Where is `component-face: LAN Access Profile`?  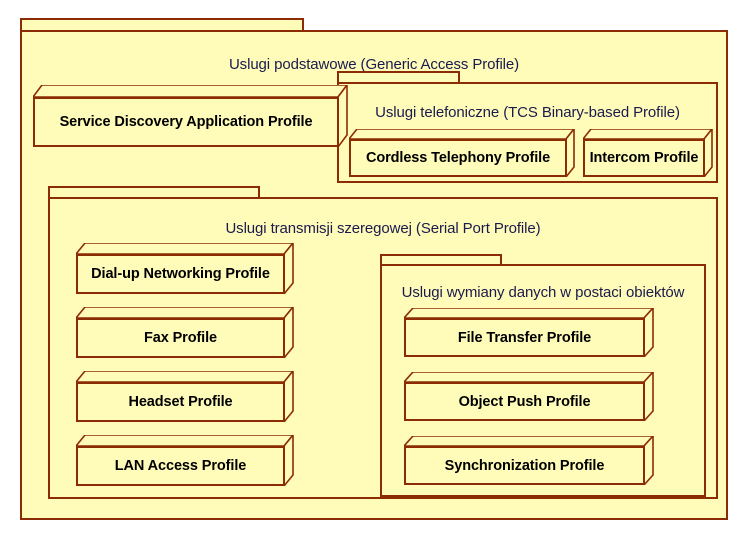 component-face: LAN Access Profile is located at coordinates (180, 466).